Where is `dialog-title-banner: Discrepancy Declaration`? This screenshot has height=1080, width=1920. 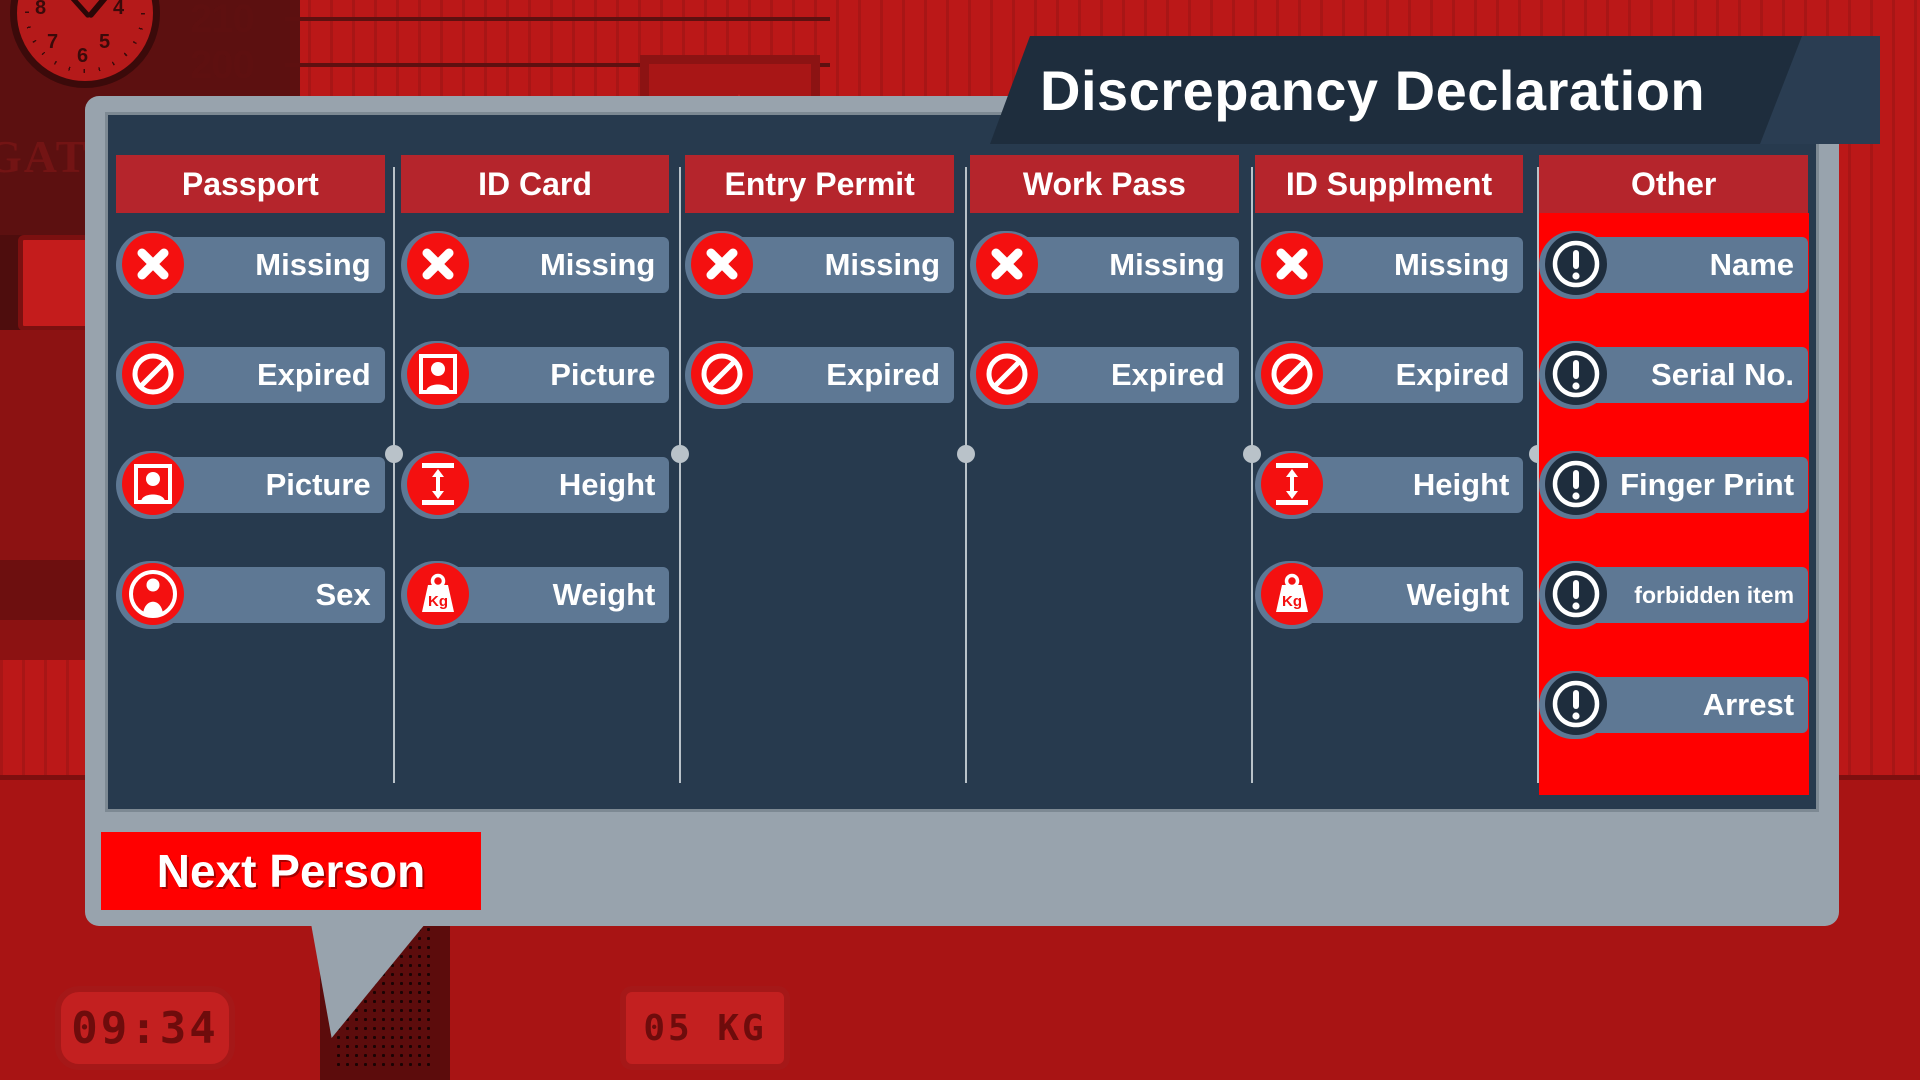 dialog-title-banner: Discrepancy Declaration is located at coordinates (1435, 90).